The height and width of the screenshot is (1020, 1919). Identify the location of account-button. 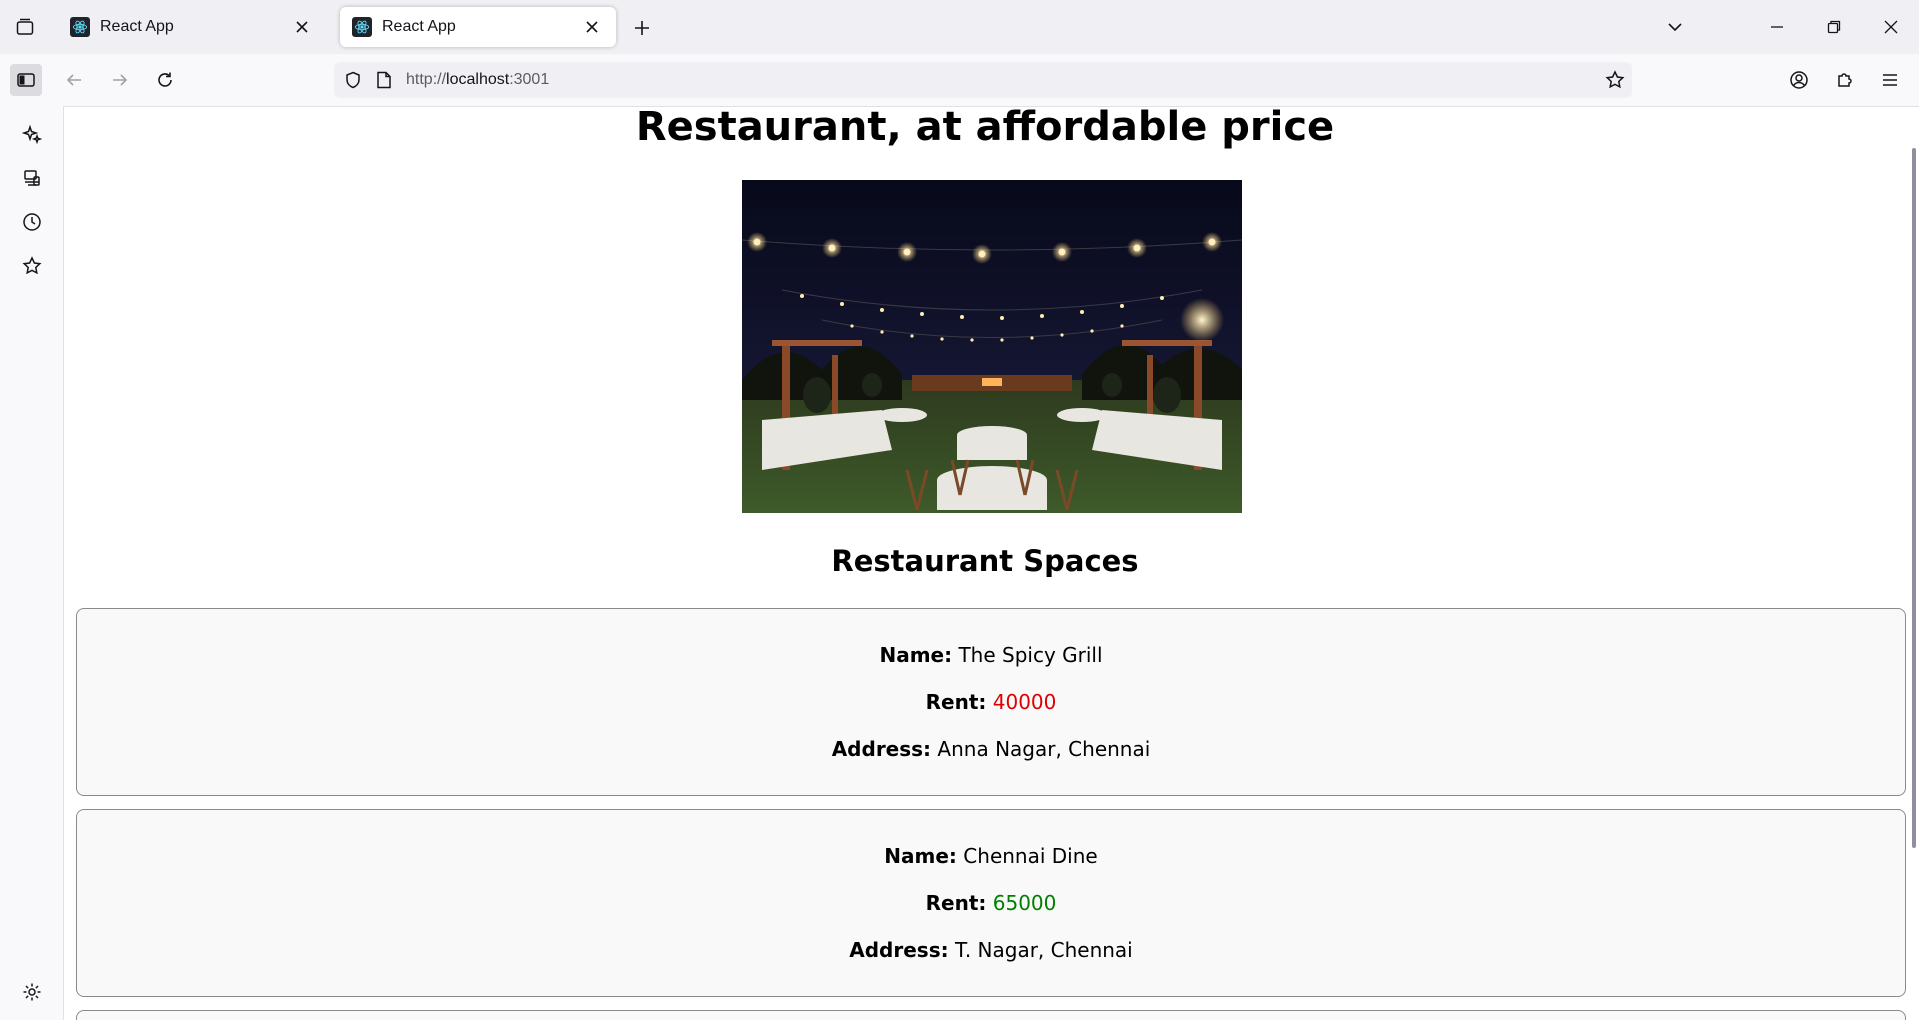
(1799, 80).